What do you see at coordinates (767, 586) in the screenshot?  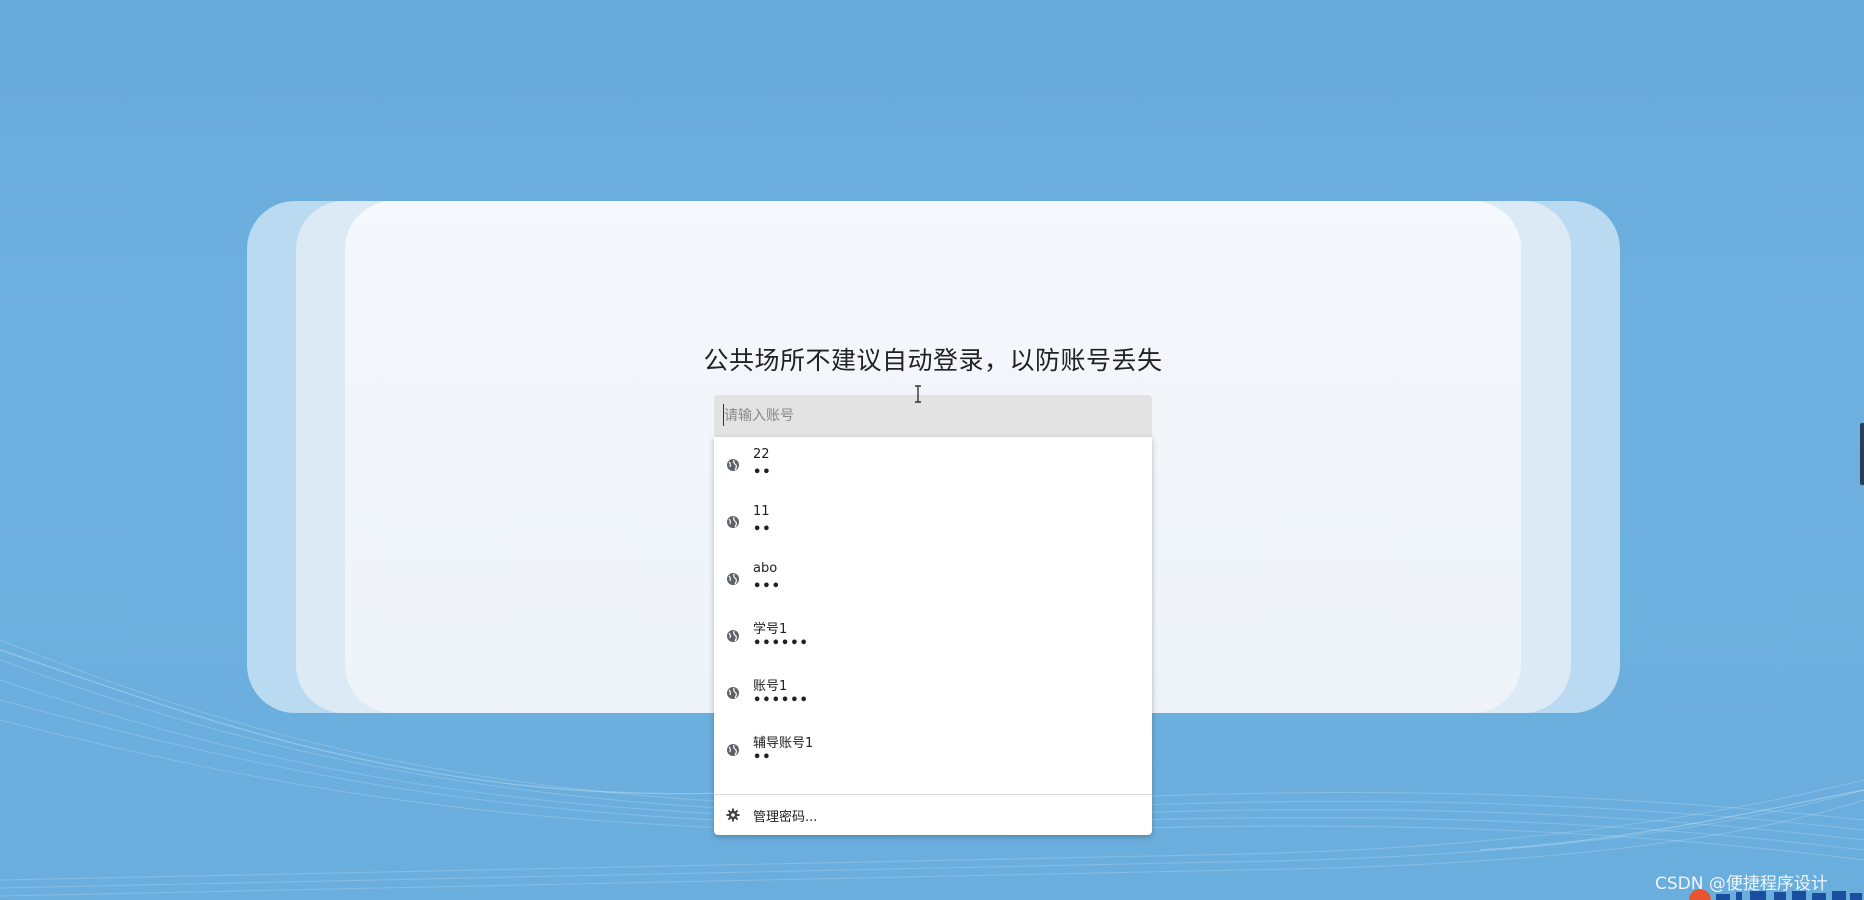 I see `credential-password-mask: •••` at bounding box center [767, 586].